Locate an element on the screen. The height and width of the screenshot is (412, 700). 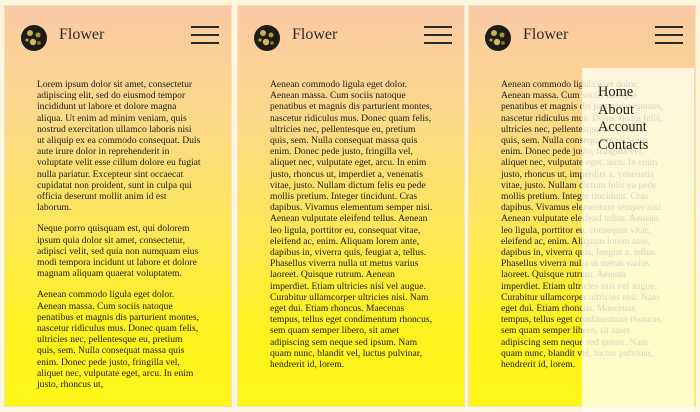
nav-menu-list: Home About Account Contacts is located at coordinates (638, 111).